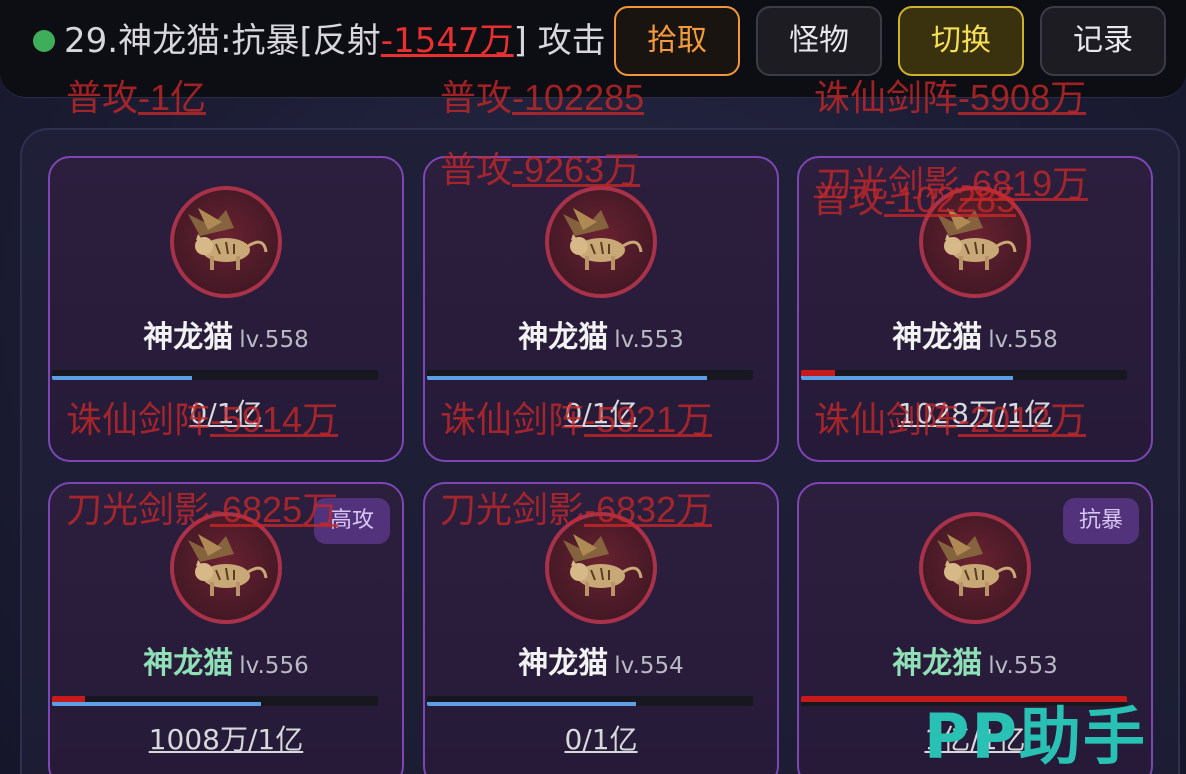 The image size is (1186, 774). Describe the element at coordinates (274, 666) in the screenshot. I see `monster-level: lv.556` at that location.